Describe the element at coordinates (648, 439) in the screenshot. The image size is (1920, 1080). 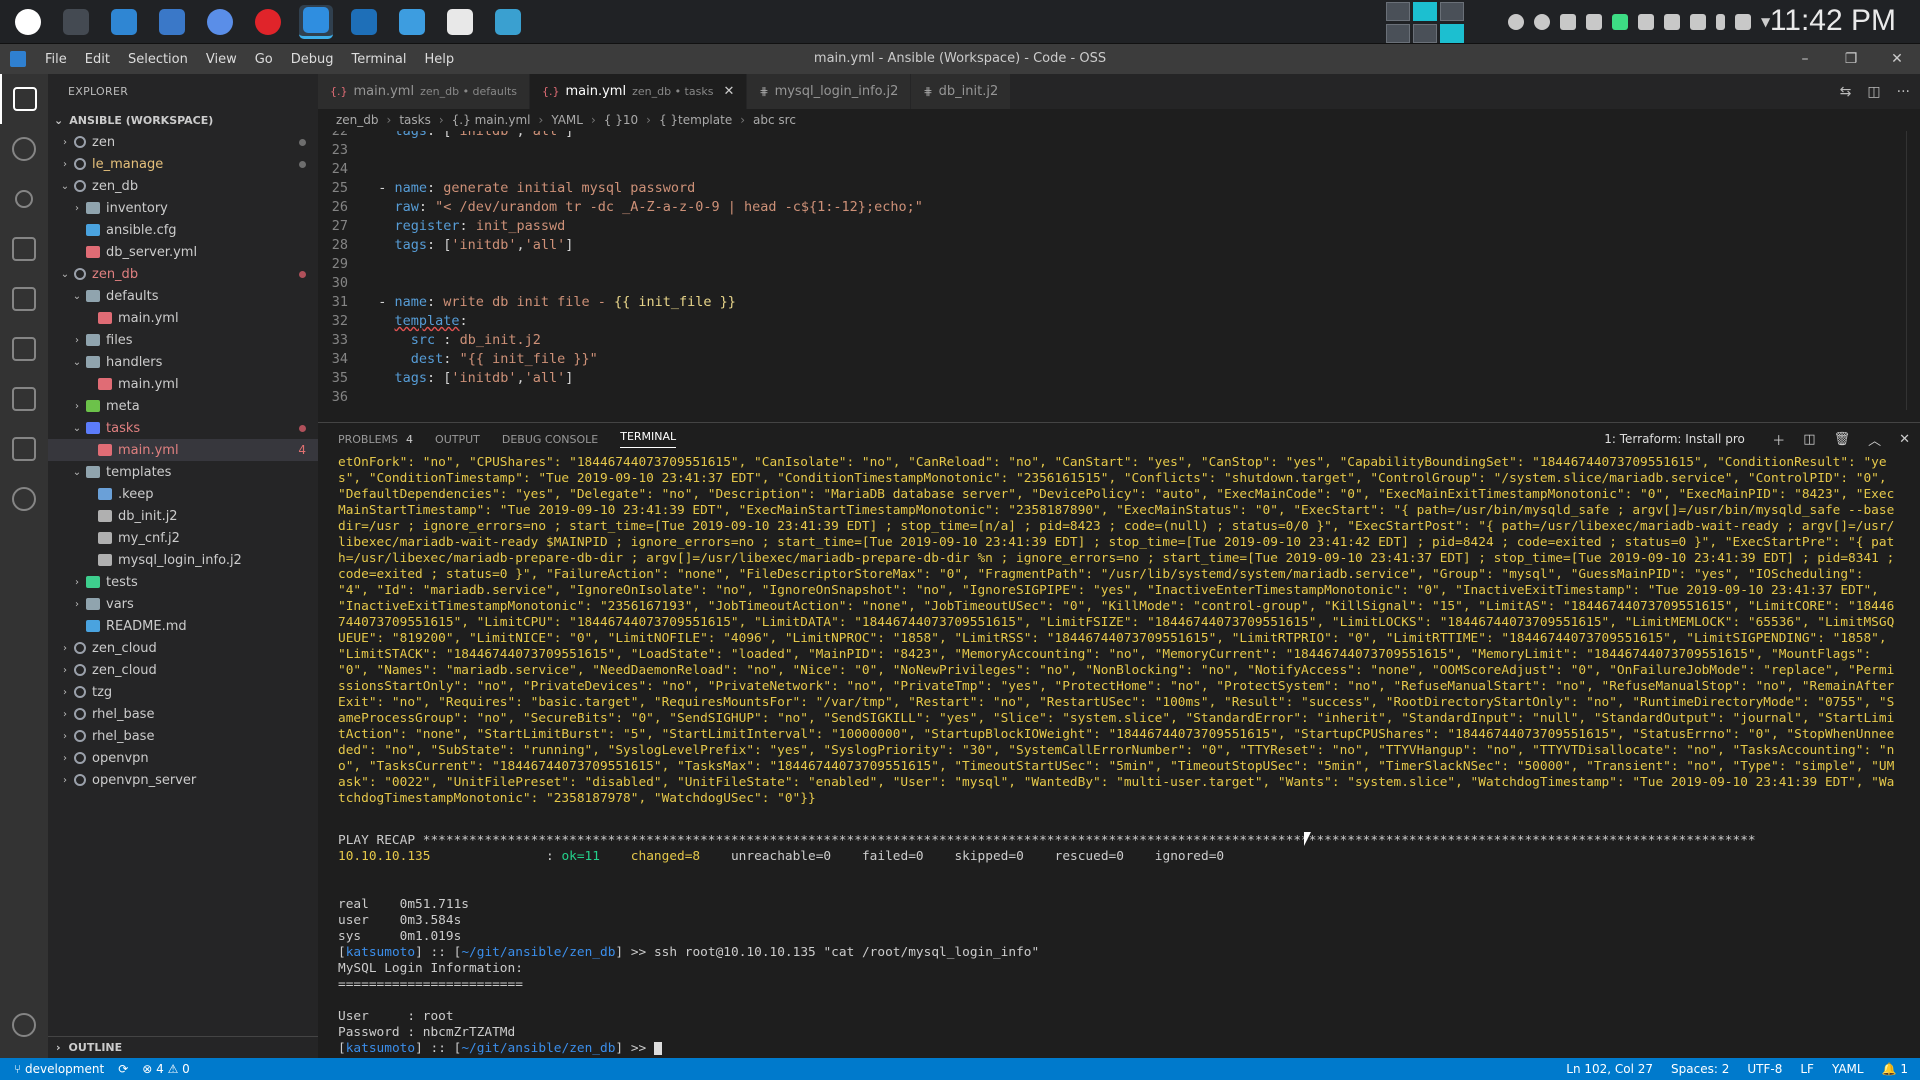
I see `panel-tab-terminal: TERMINAL` at that location.